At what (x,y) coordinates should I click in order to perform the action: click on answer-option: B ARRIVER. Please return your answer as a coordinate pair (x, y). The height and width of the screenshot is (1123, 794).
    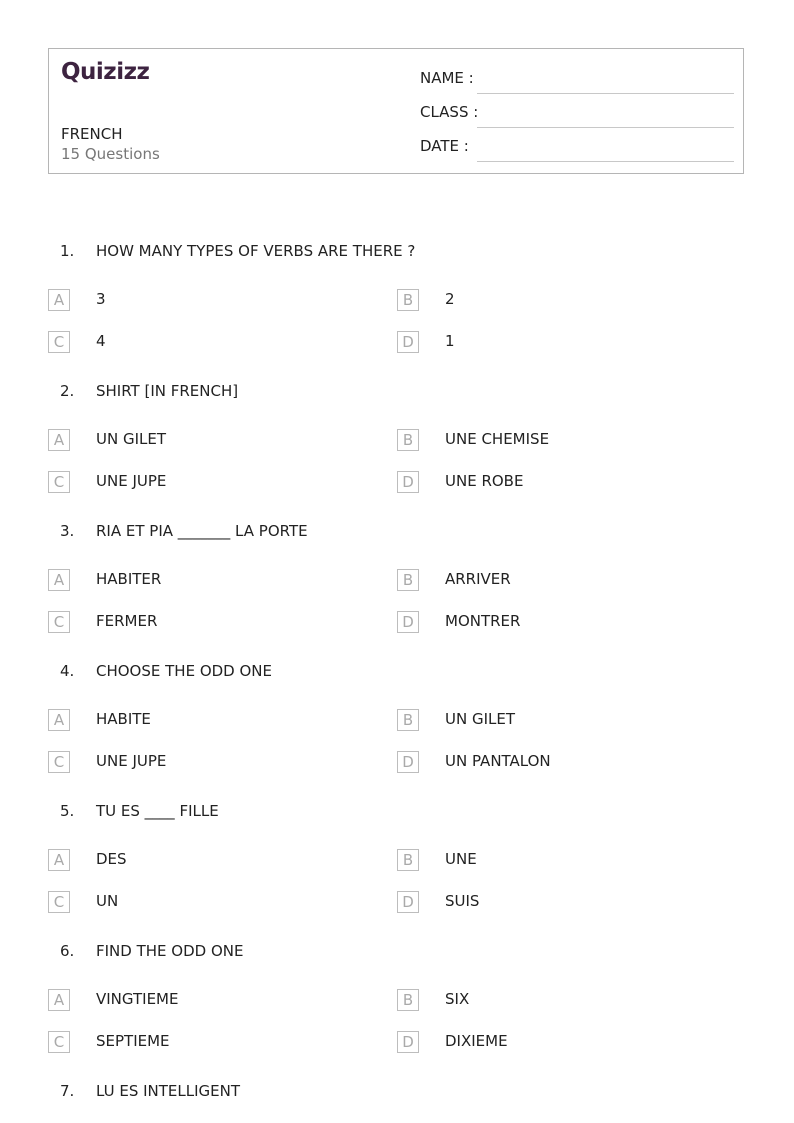
    Looking at the image, I should click on (547, 581).